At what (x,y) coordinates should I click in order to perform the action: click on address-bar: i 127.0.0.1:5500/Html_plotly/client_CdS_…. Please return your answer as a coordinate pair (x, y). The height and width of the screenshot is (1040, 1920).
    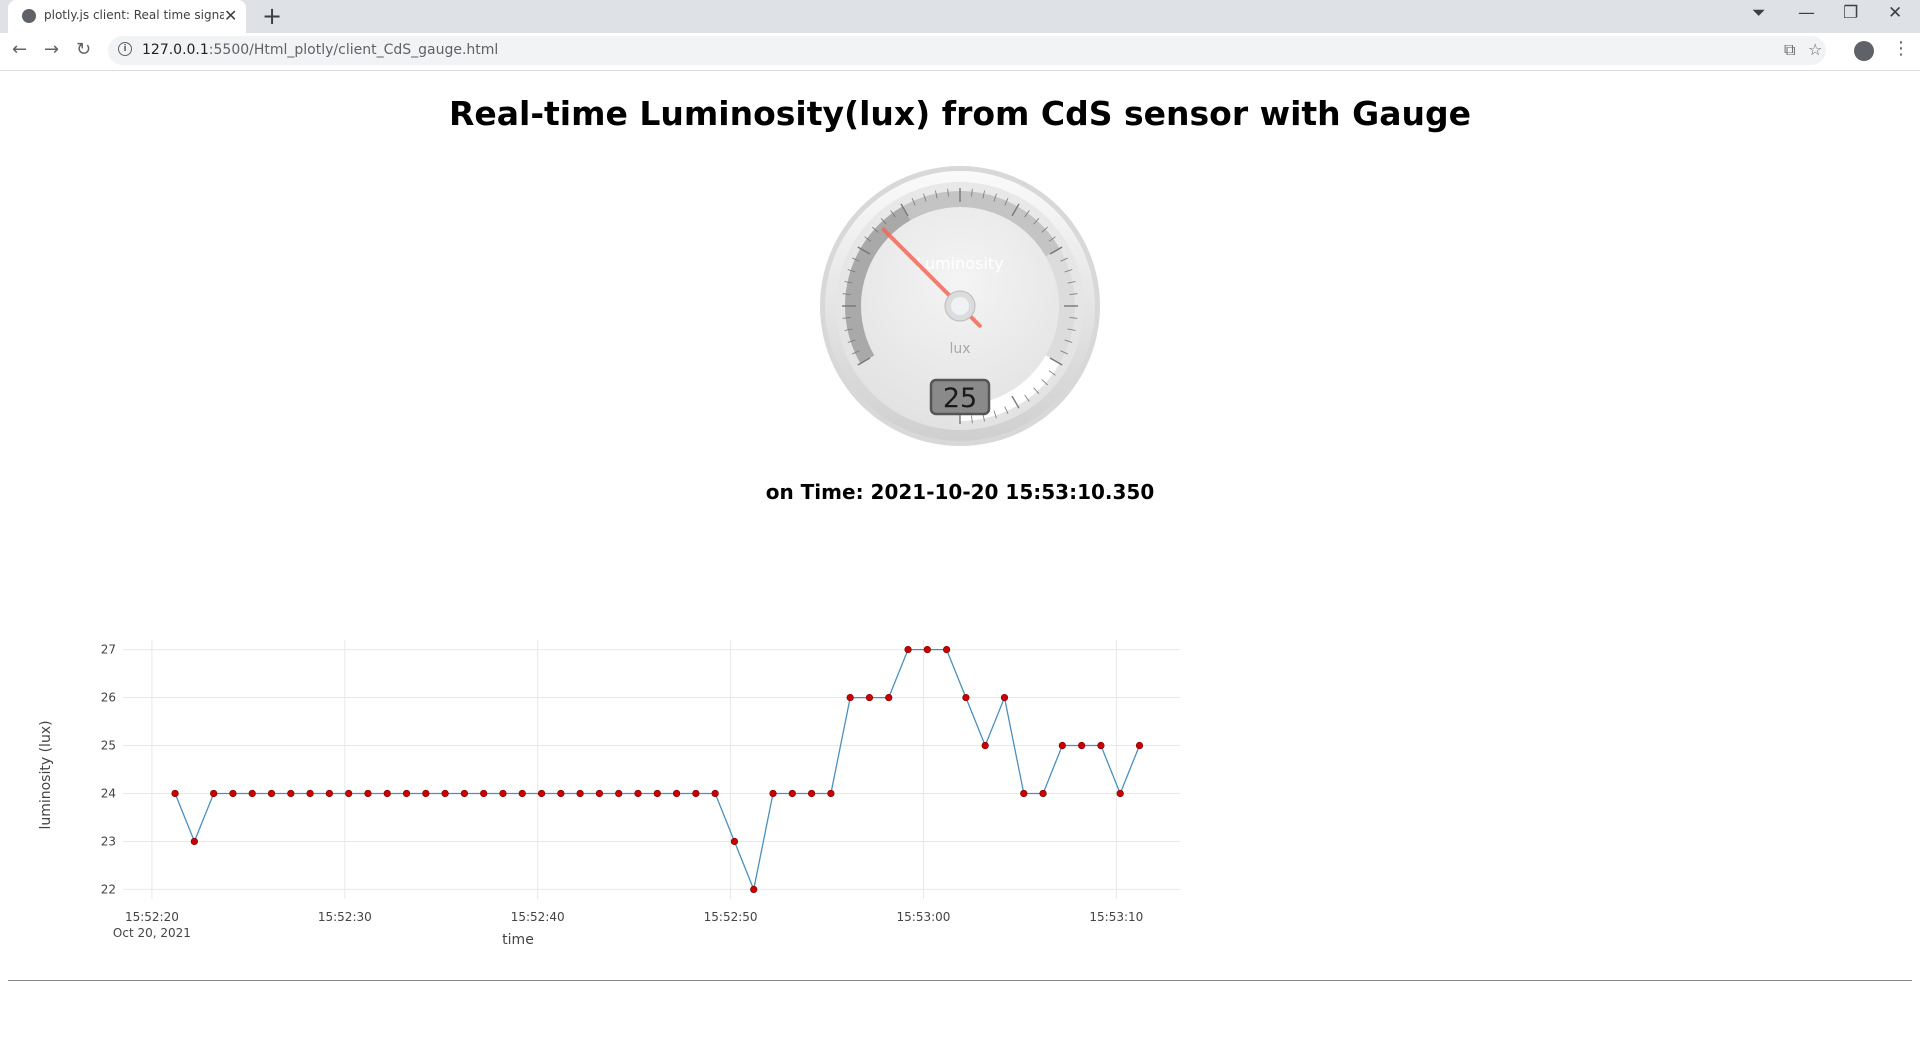
    Looking at the image, I should click on (967, 50).